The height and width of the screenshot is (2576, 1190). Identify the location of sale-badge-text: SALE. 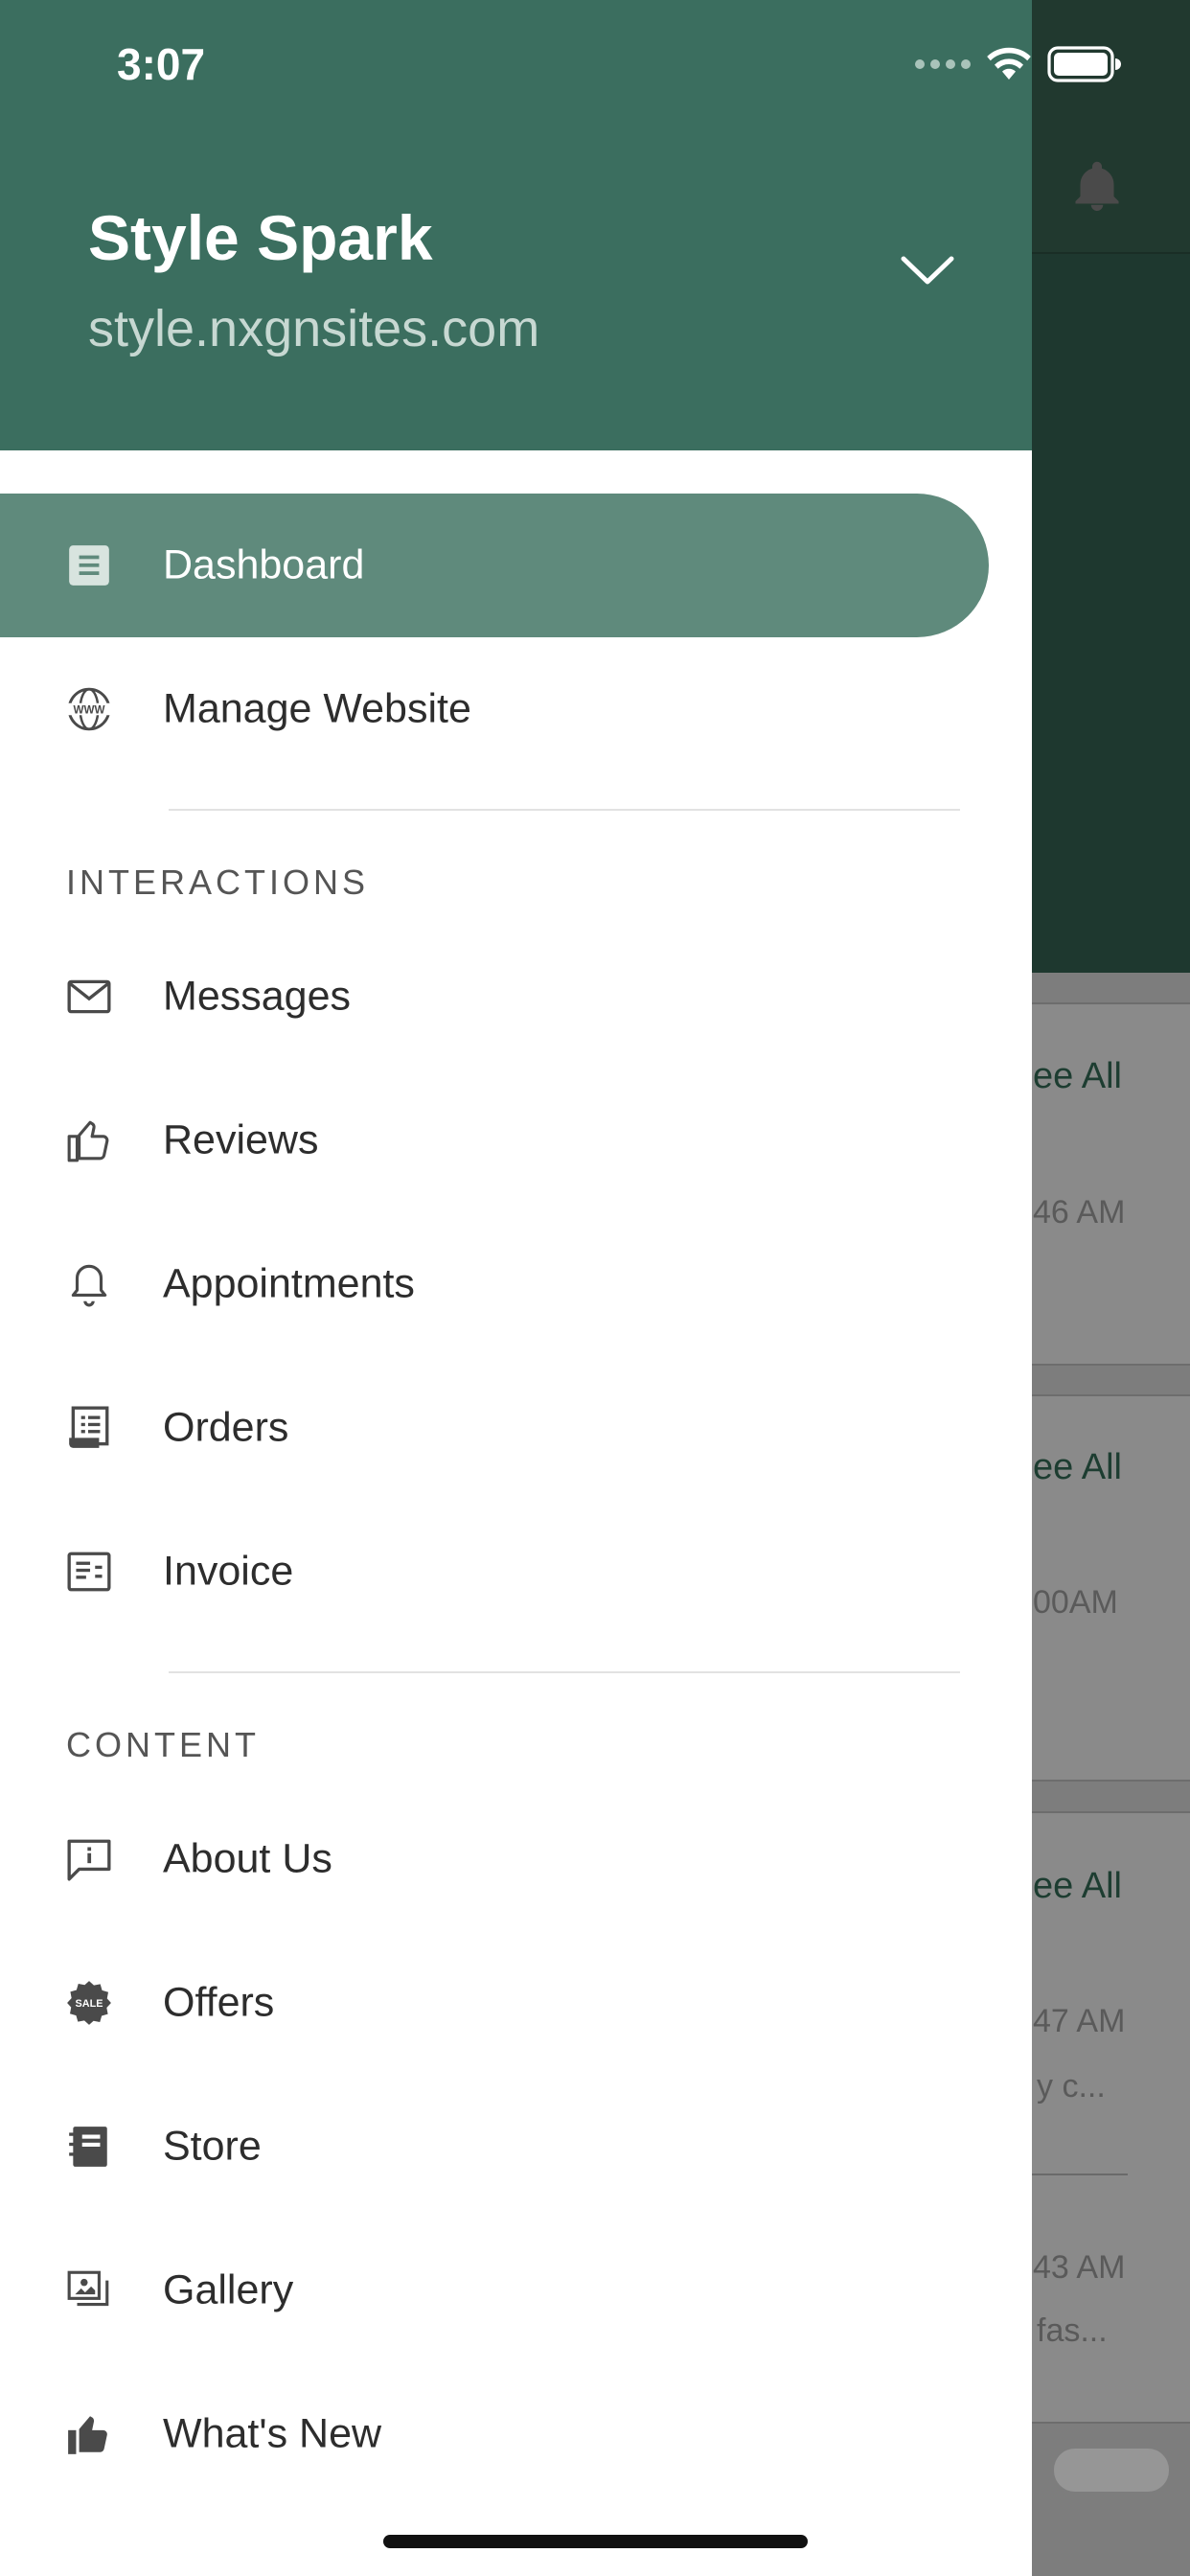
(89, 2004).